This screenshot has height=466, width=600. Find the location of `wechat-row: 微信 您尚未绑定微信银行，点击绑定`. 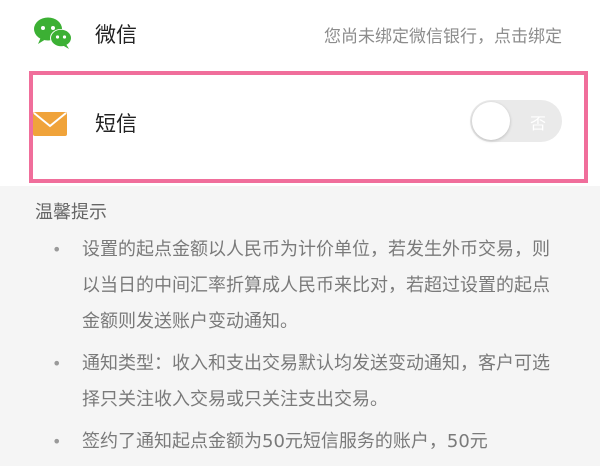

wechat-row: 微信 您尚未绑定微信银行，点击绑定 is located at coordinates (300, 34).